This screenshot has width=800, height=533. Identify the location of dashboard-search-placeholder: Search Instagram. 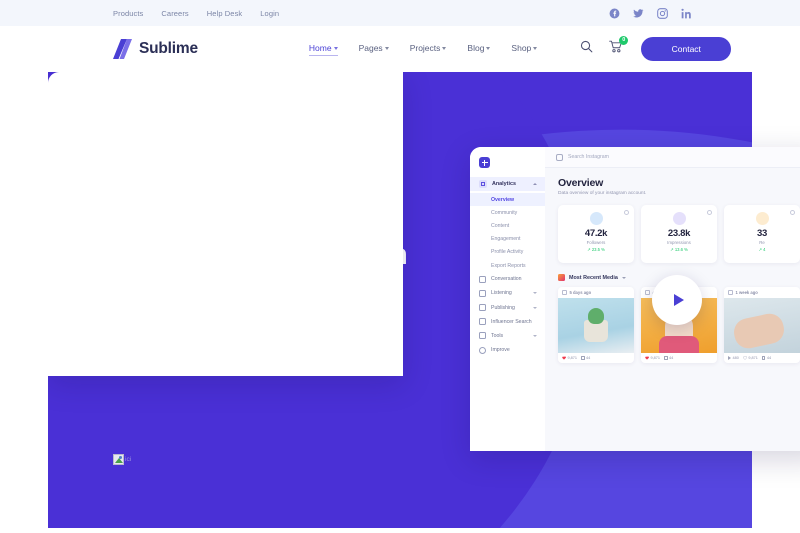
(588, 157).